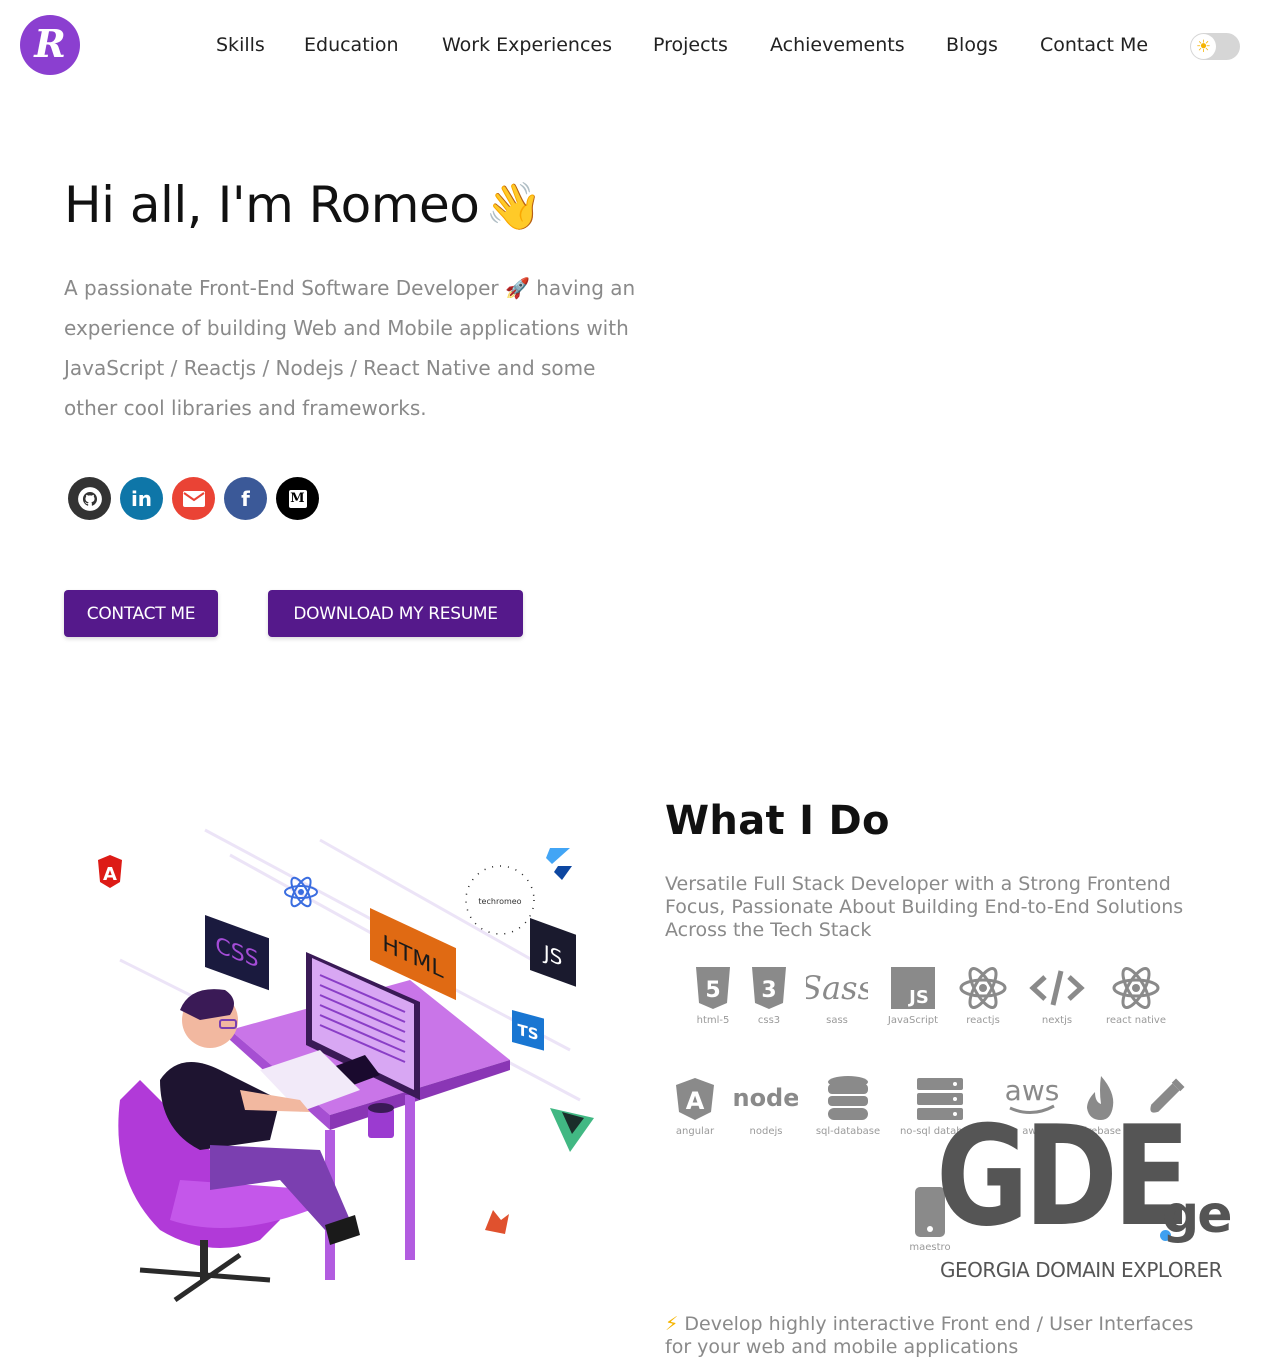  I want to click on theme-toggle: ☀, so click(1215, 46).